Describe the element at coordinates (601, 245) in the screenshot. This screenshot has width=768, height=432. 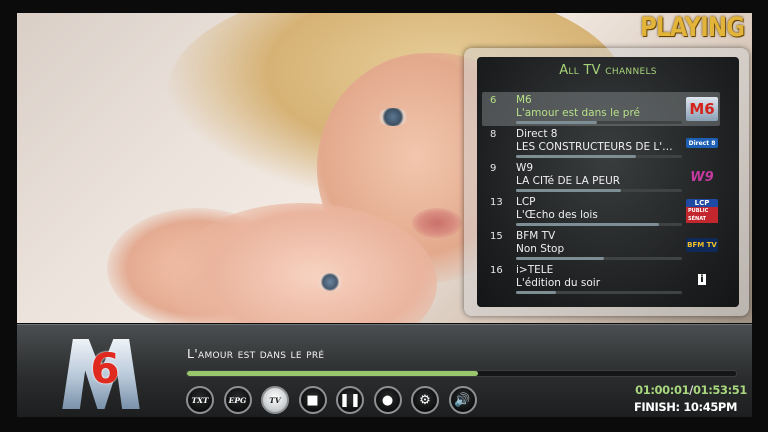
I see `channel-row: 15 BFM TV Non Stop BFM TV` at that location.